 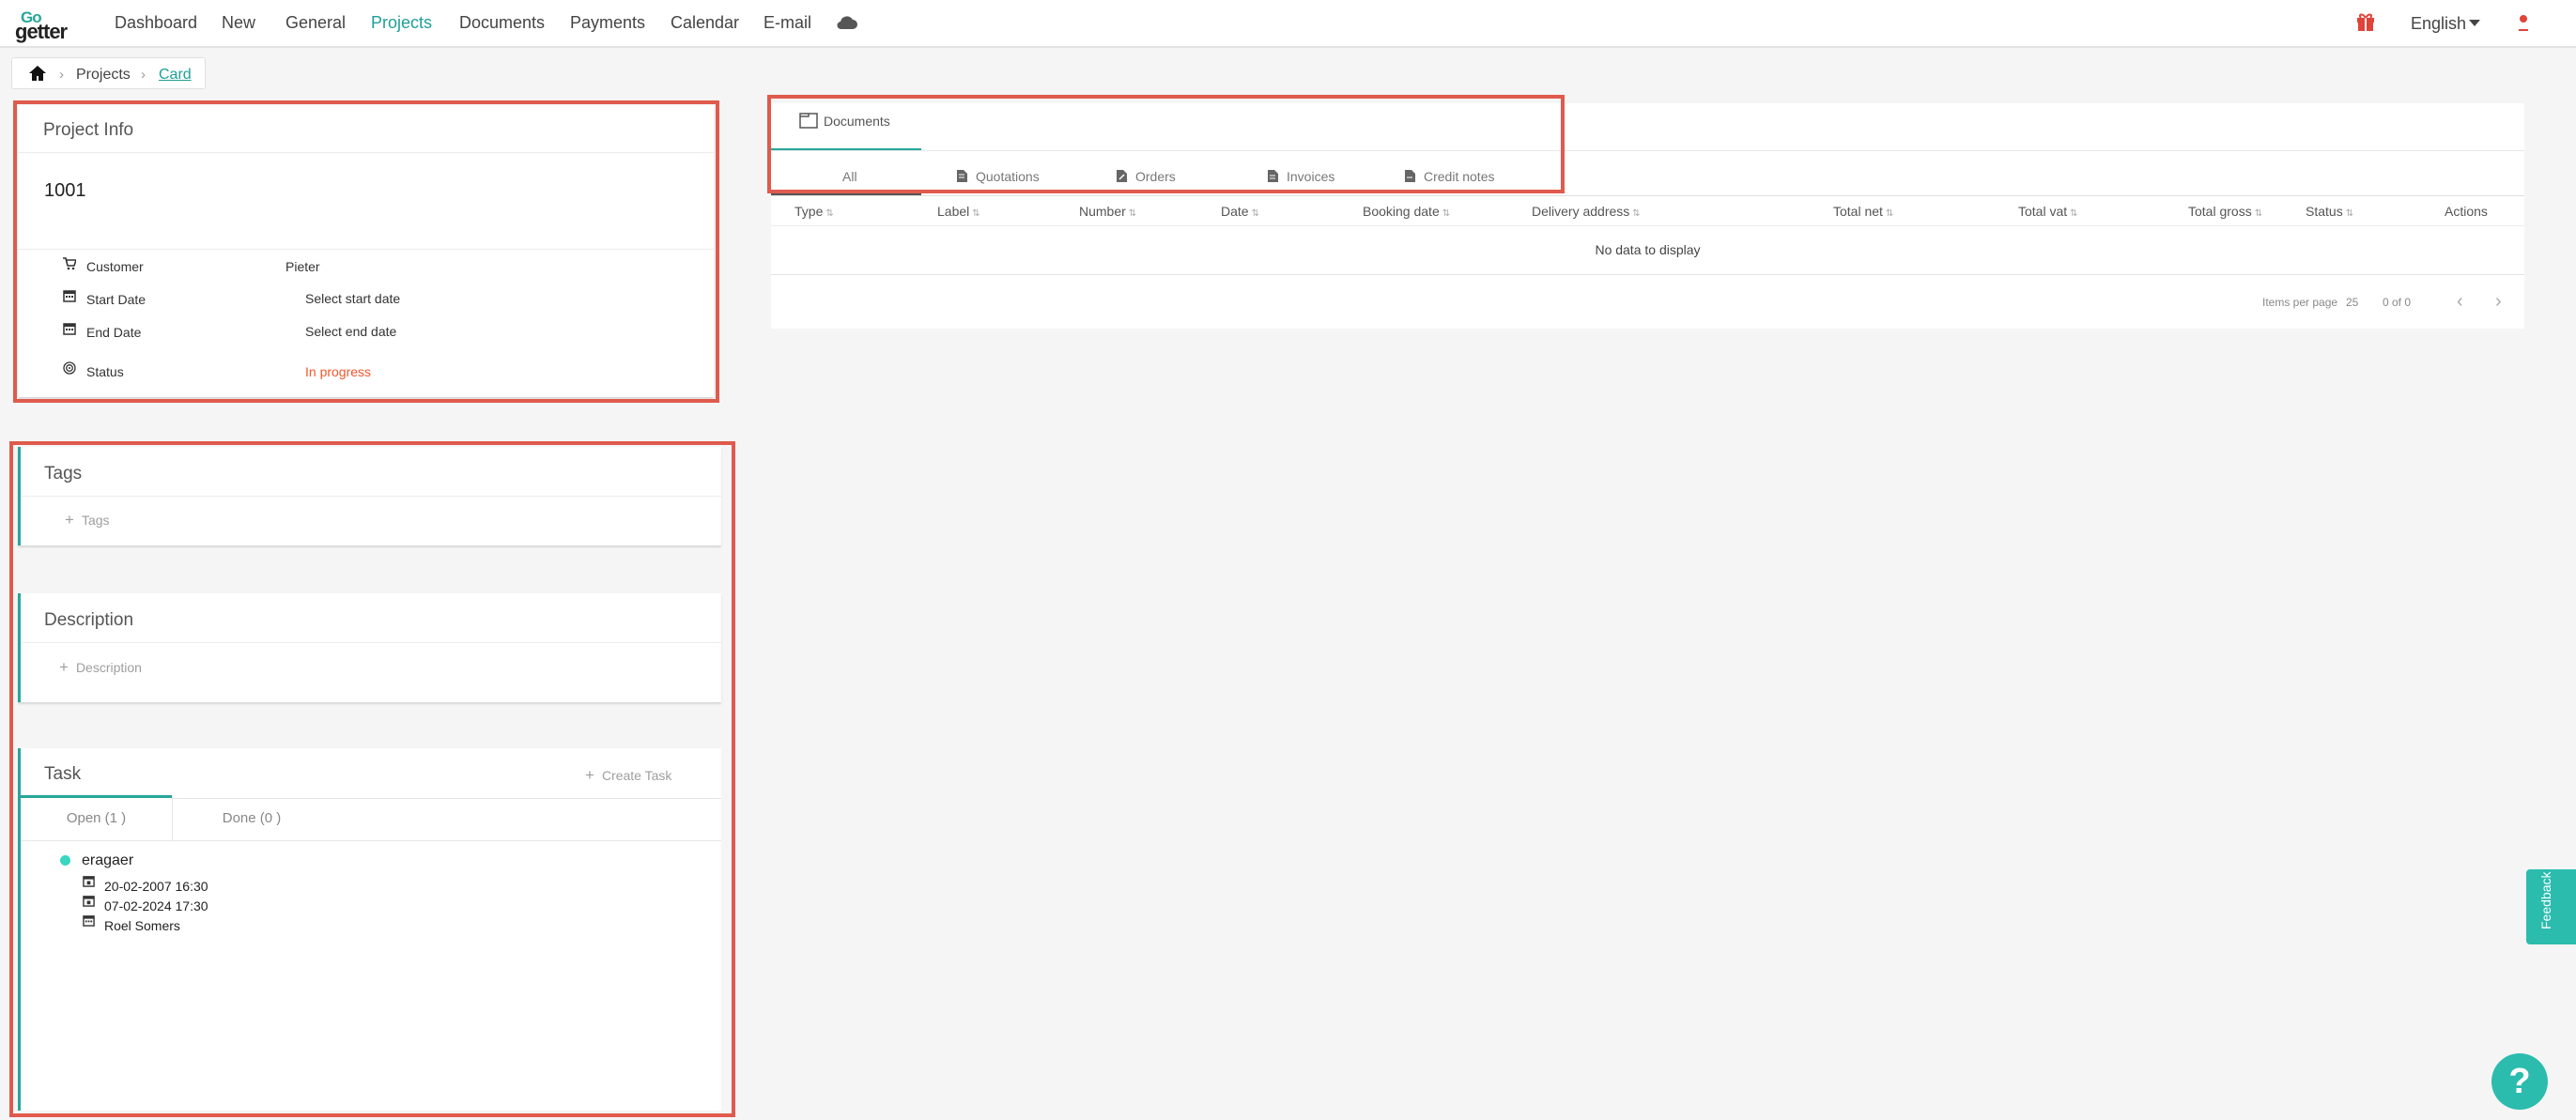 What do you see at coordinates (252, 818) in the screenshot?
I see `tab-done-tasks: Done (0 )` at bounding box center [252, 818].